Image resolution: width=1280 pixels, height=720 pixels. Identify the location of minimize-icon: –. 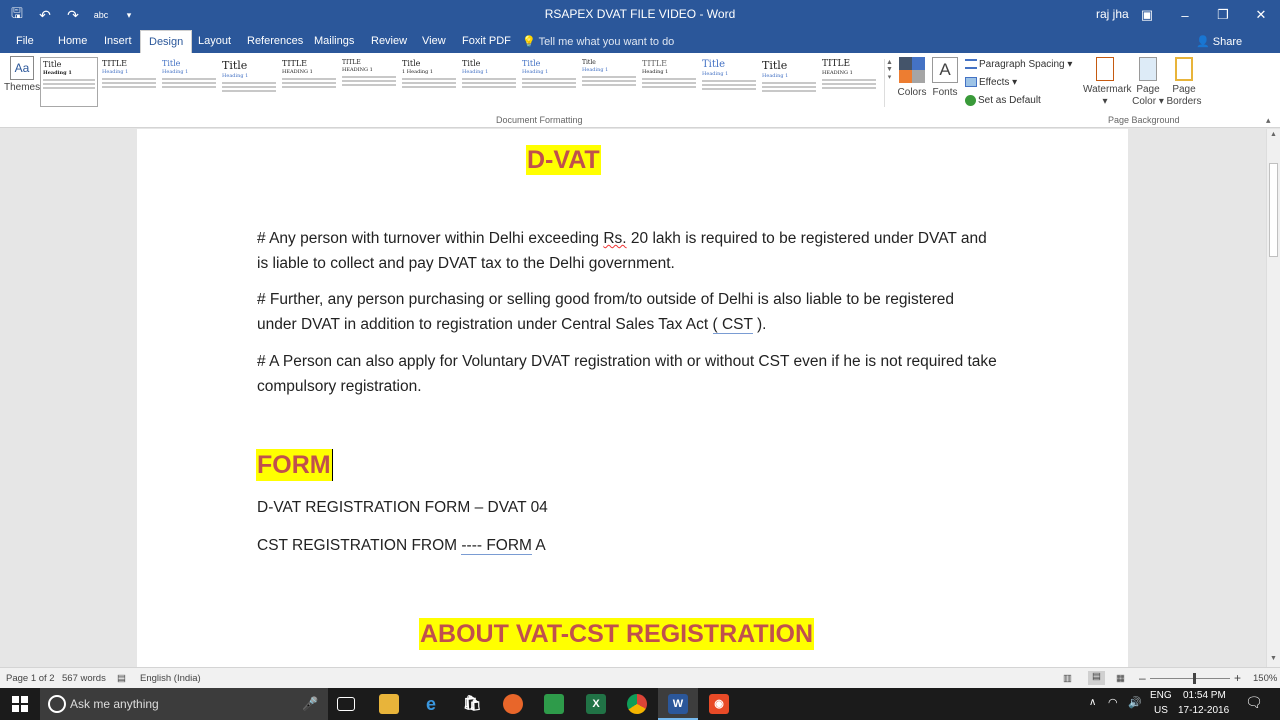
(1185, 15).